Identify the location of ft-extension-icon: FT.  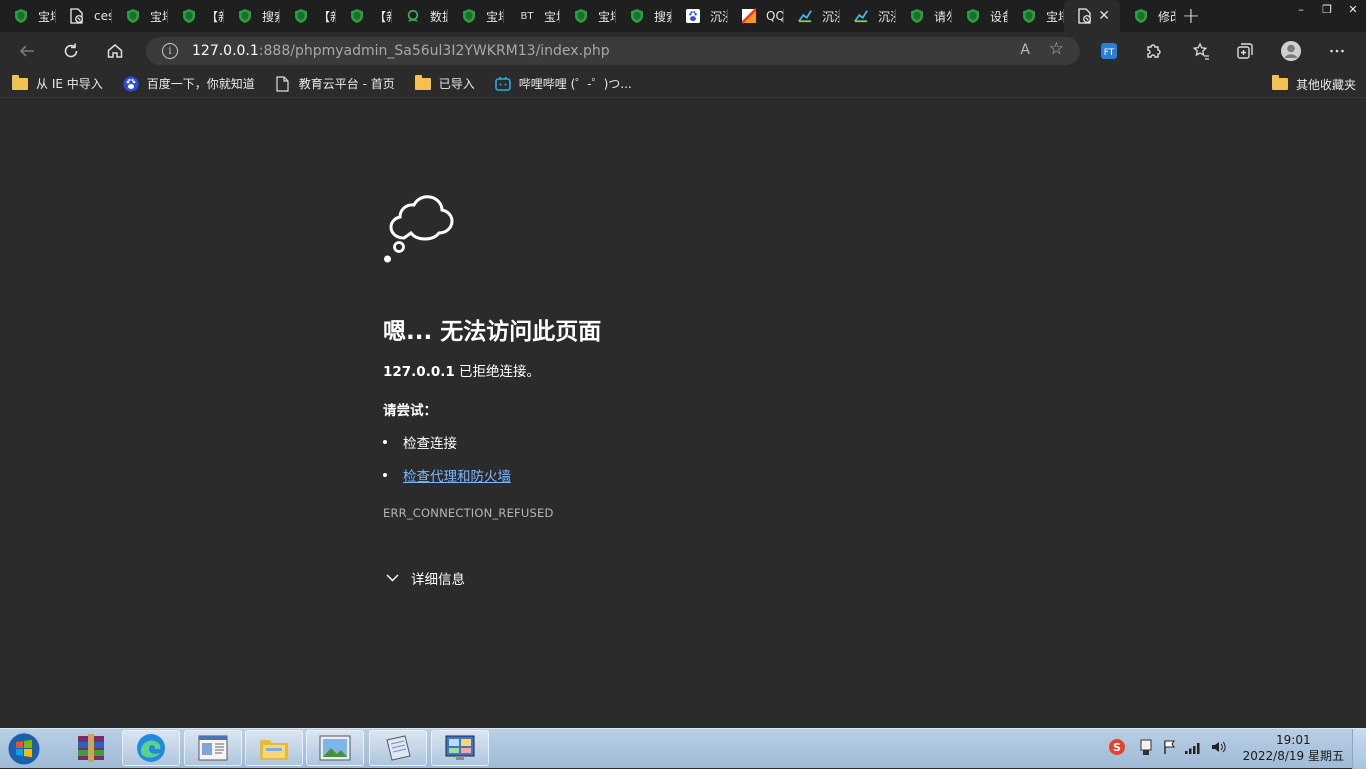
(1109, 51).